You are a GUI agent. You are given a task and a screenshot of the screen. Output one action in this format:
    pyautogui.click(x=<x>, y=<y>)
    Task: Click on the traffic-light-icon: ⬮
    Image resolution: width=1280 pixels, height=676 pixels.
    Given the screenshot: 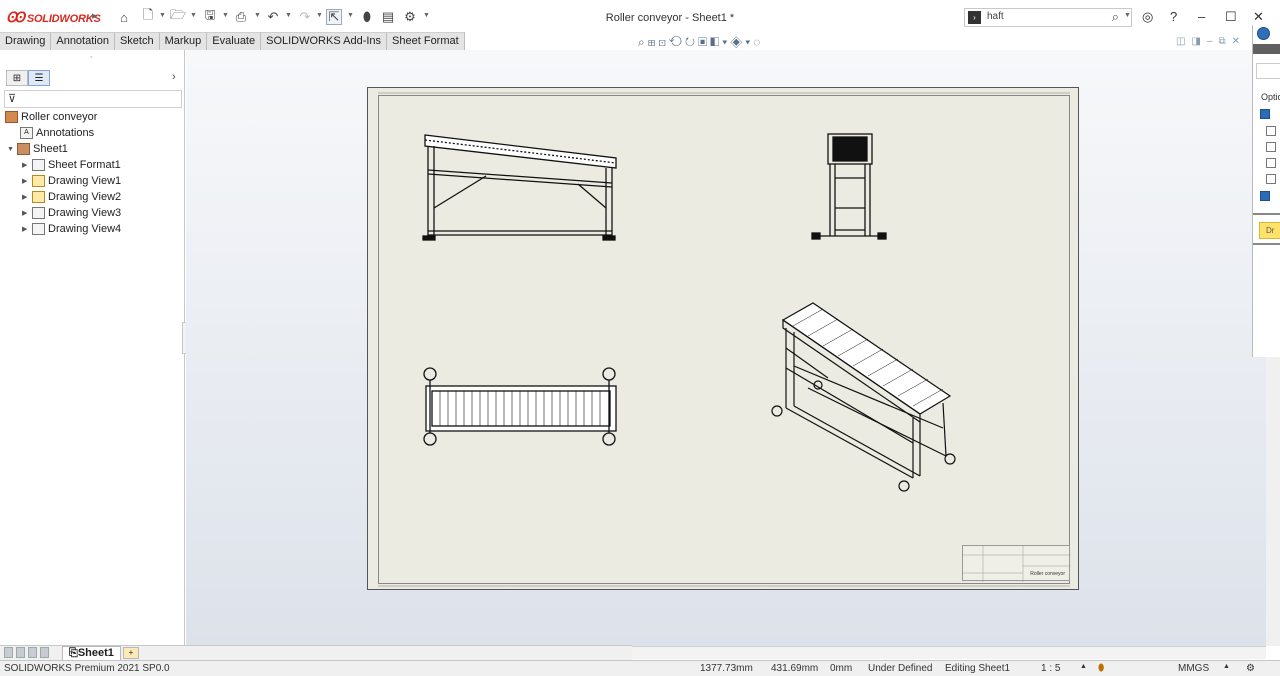 What is the action you would take?
    pyautogui.click(x=367, y=17)
    